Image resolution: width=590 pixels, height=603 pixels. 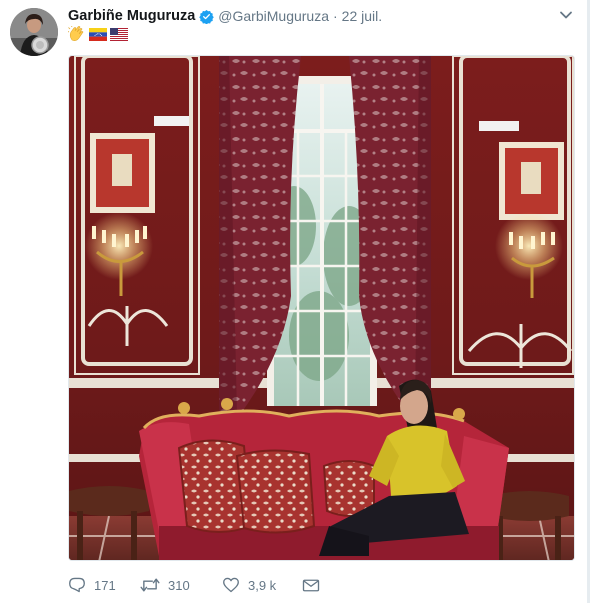 I want to click on retweet-icon, so click(x=150, y=585).